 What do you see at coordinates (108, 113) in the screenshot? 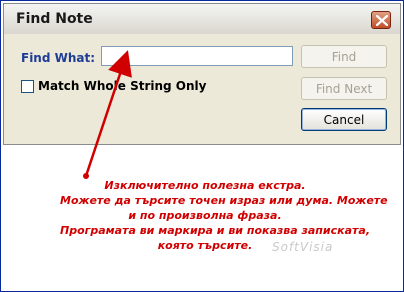
I see `pointer-arrow-line` at bounding box center [108, 113].